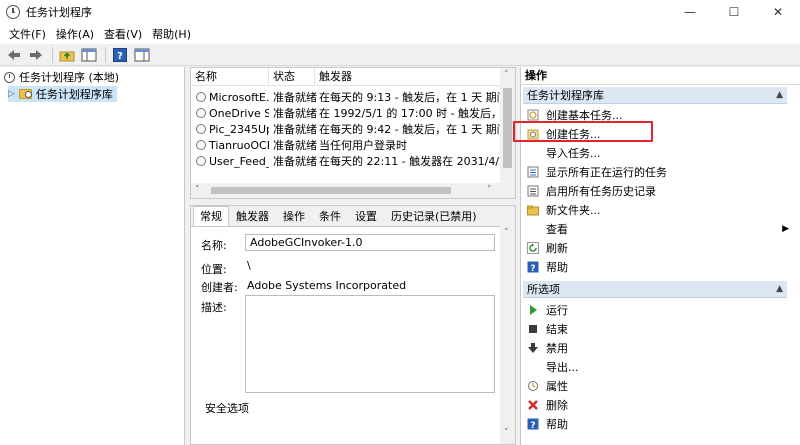 The height and width of the screenshot is (445, 800). Describe the element at coordinates (214, 245) in the screenshot. I see `name-label: 名称:` at that location.